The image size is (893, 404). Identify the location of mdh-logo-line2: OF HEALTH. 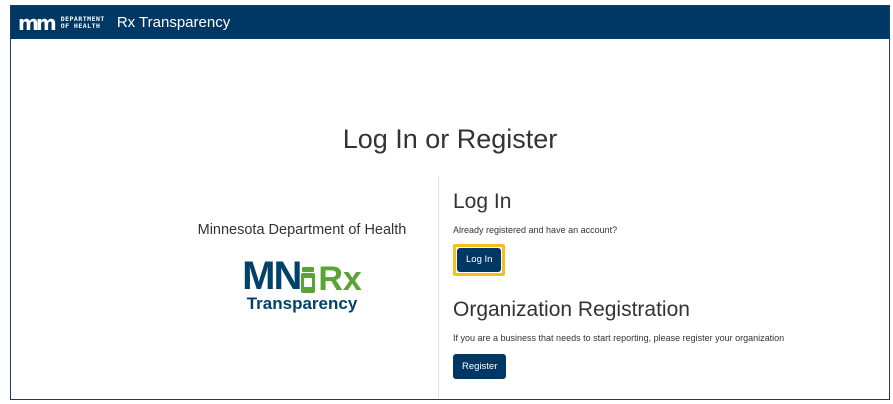
(80, 25).